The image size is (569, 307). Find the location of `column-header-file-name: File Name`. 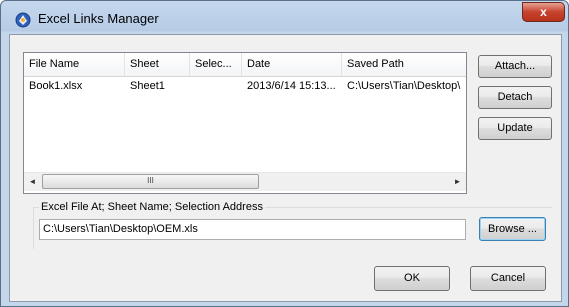

column-header-file-name: File Name is located at coordinates (74, 64).